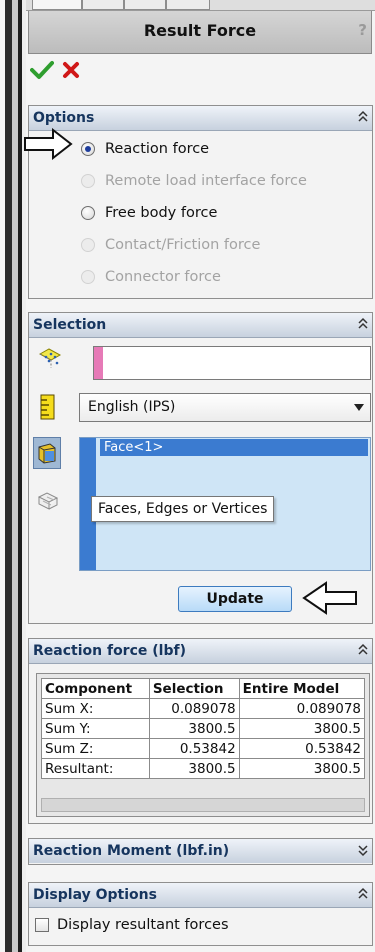  I want to click on units-dropdown: English (IPS), so click(225, 407).